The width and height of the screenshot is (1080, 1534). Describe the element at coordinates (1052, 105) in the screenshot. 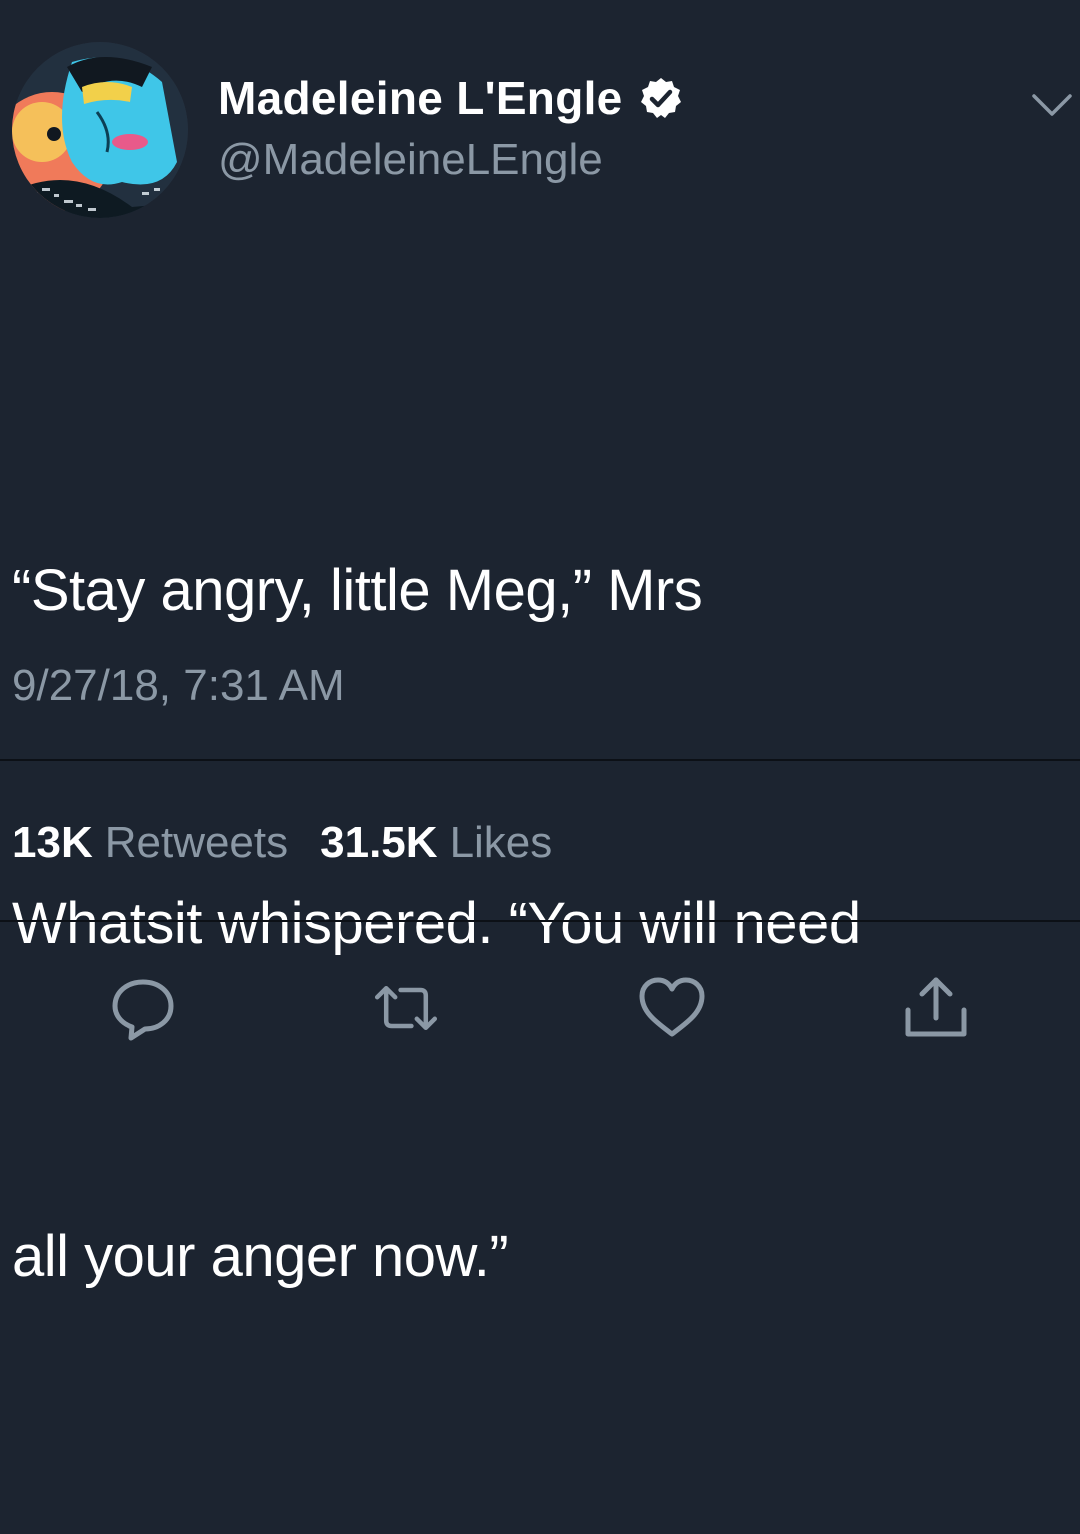

I see `chevron-down-icon` at that location.